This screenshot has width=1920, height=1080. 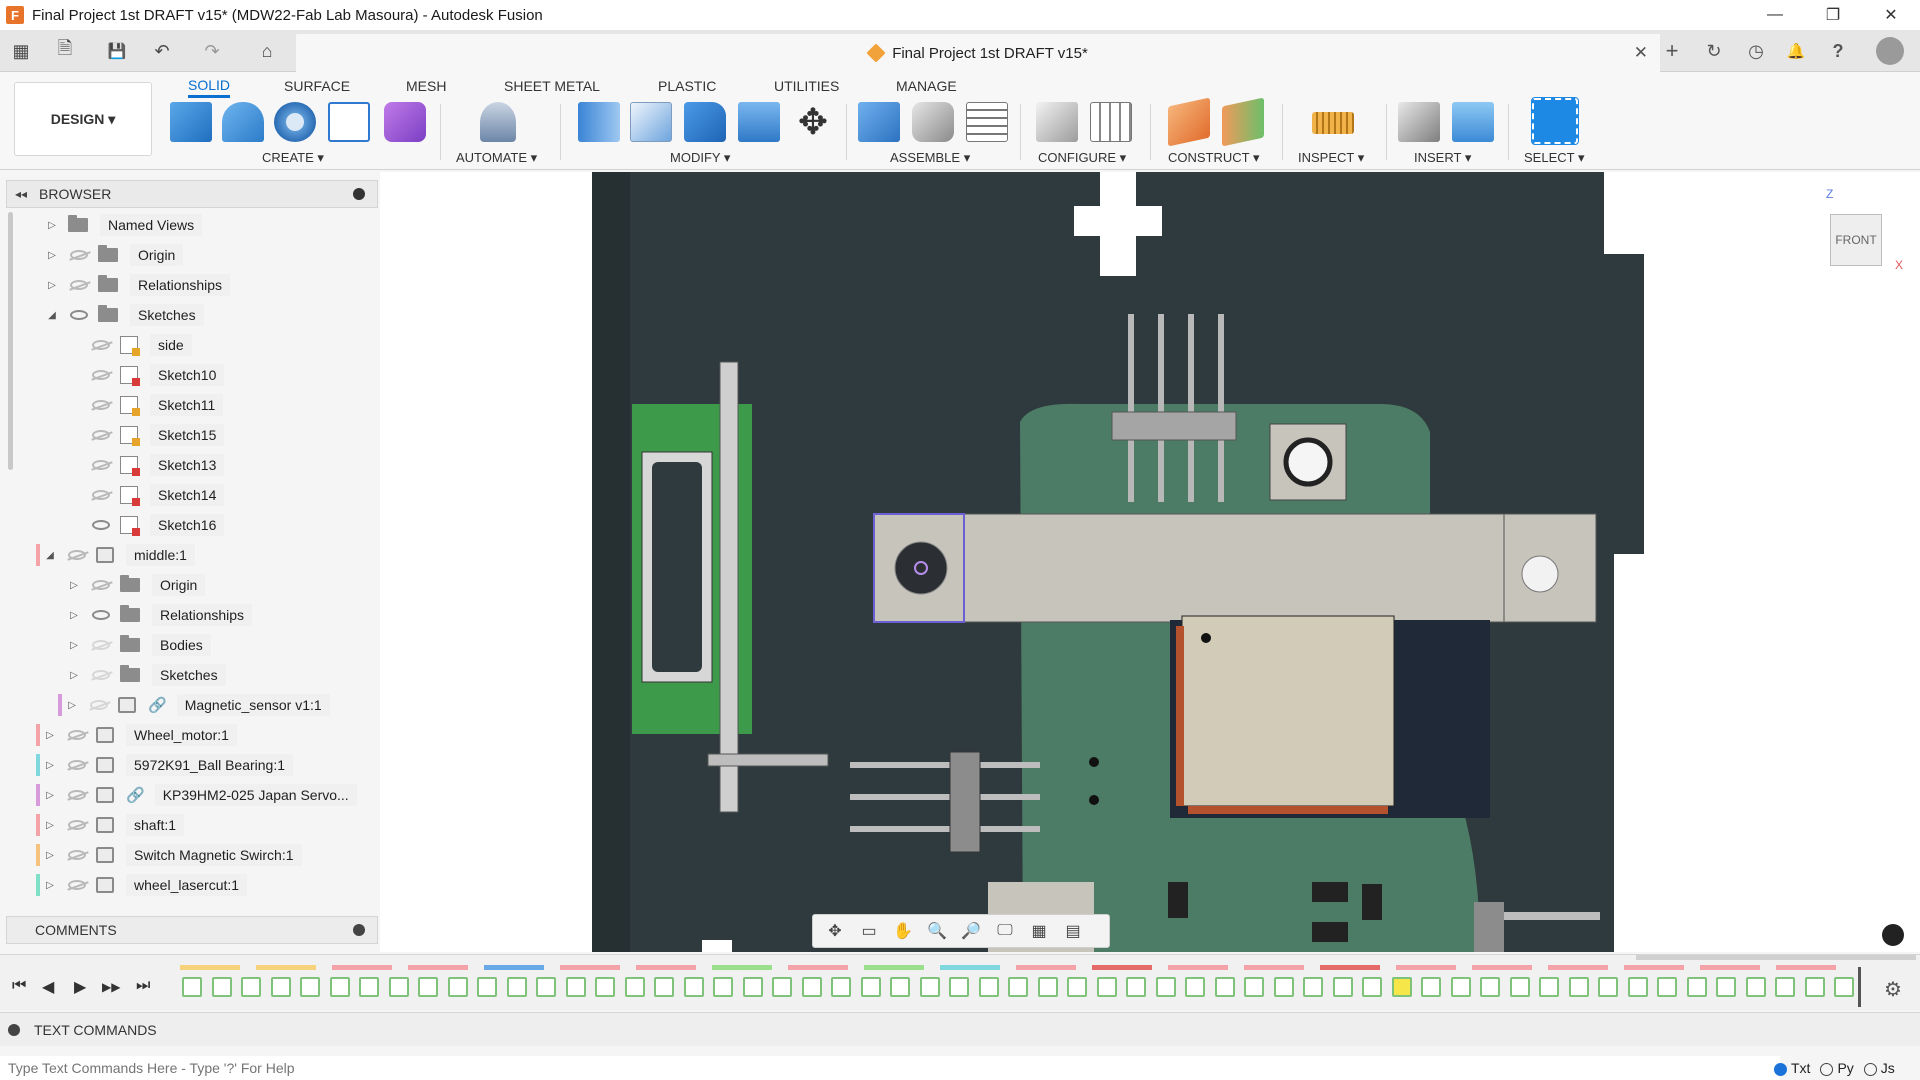 I want to click on press-pull-icon, so click(x=599, y=122).